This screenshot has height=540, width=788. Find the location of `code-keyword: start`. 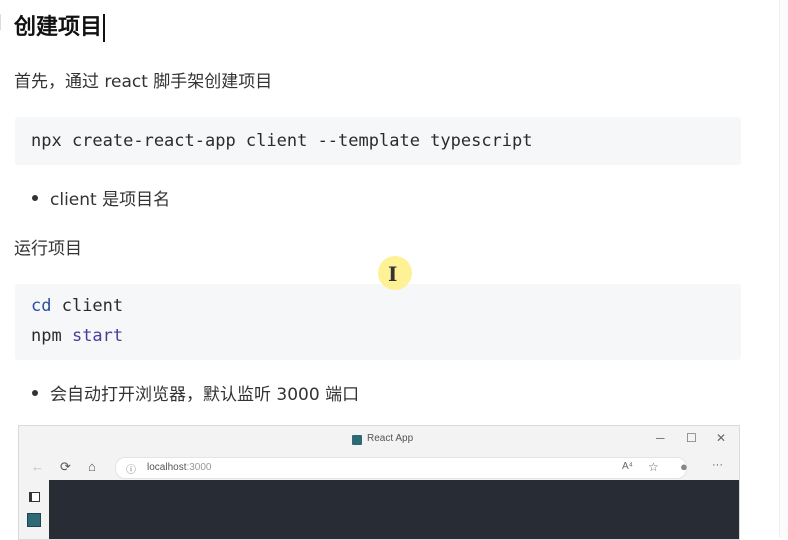

code-keyword: start is located at coordinates (97, 336).